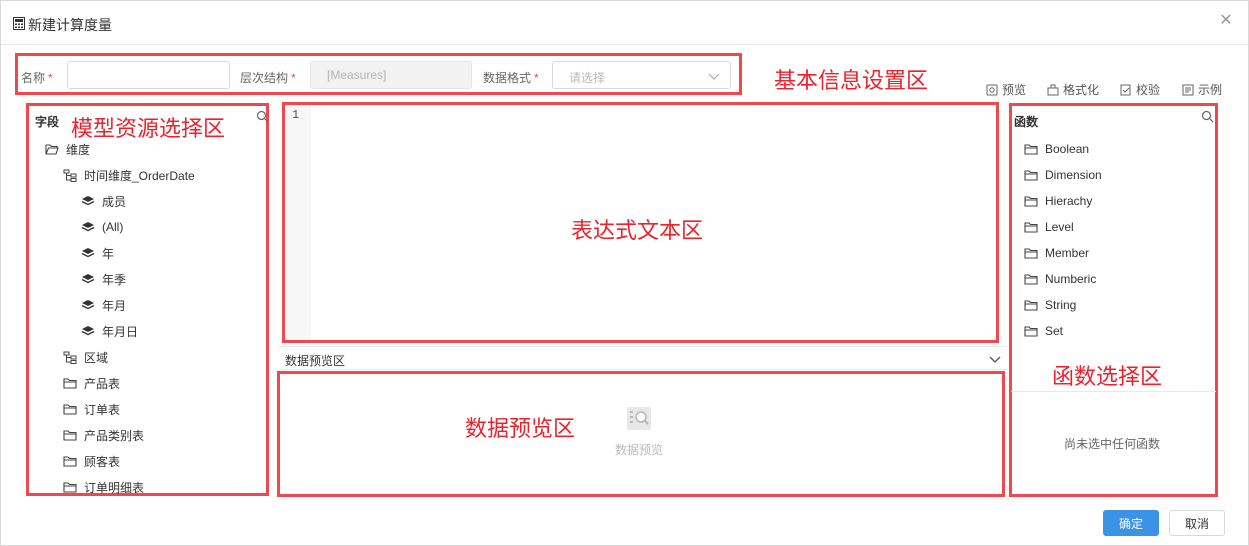 The width and height of the screenshot is (1249, 546). What do you see at coordinates (1063, 175) in the screenshot?
I see `function-folder-item: Dimension` at bounding box center [1063, 175].